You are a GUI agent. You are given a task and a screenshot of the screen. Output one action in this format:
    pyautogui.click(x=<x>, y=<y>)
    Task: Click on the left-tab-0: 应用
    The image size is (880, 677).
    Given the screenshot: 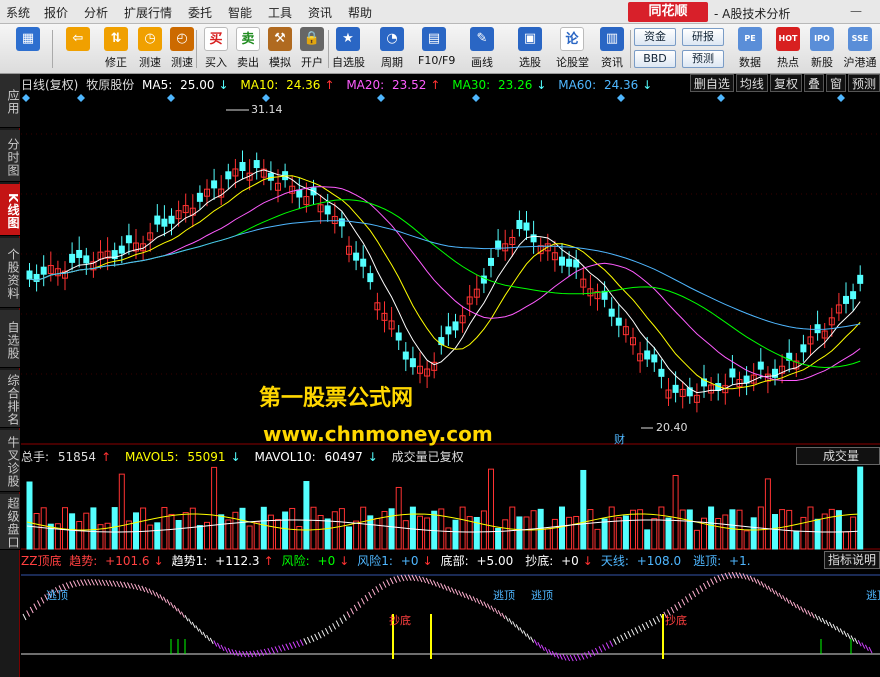 What is the action you would take?
    pyautogui.click(x=10, y=101)
    